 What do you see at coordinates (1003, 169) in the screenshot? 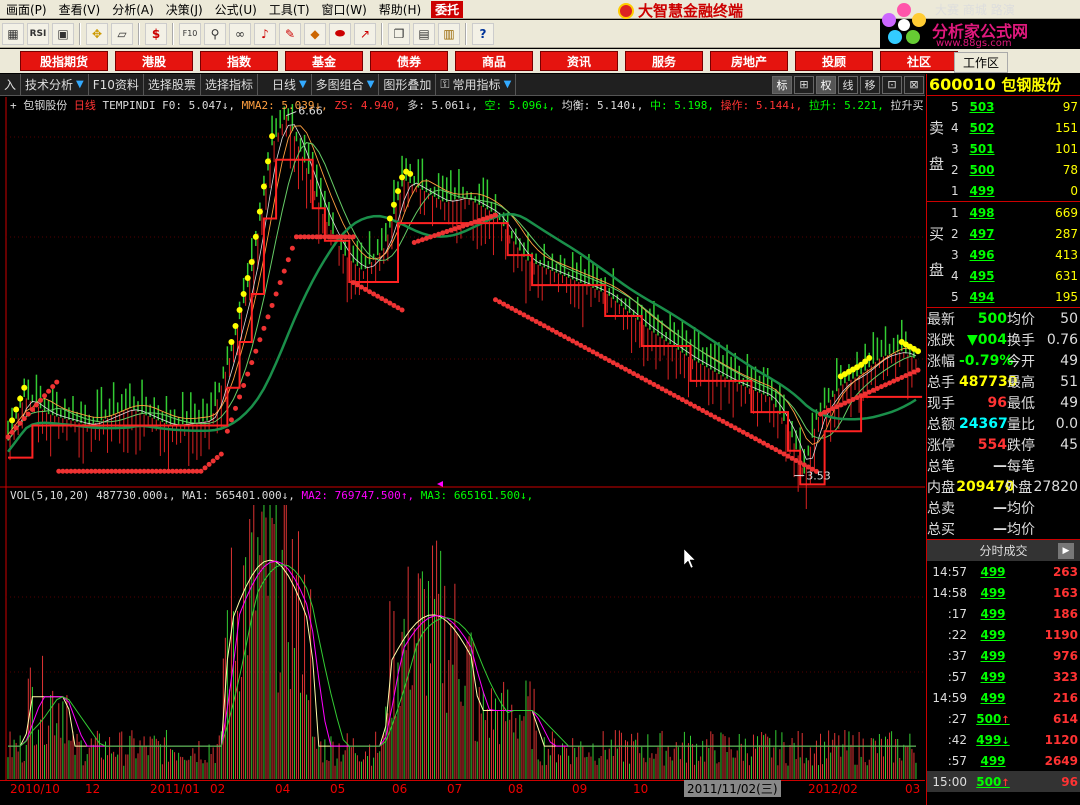
I see `orderbook-row: 2 500 78` at bounding box center [1003, 169].